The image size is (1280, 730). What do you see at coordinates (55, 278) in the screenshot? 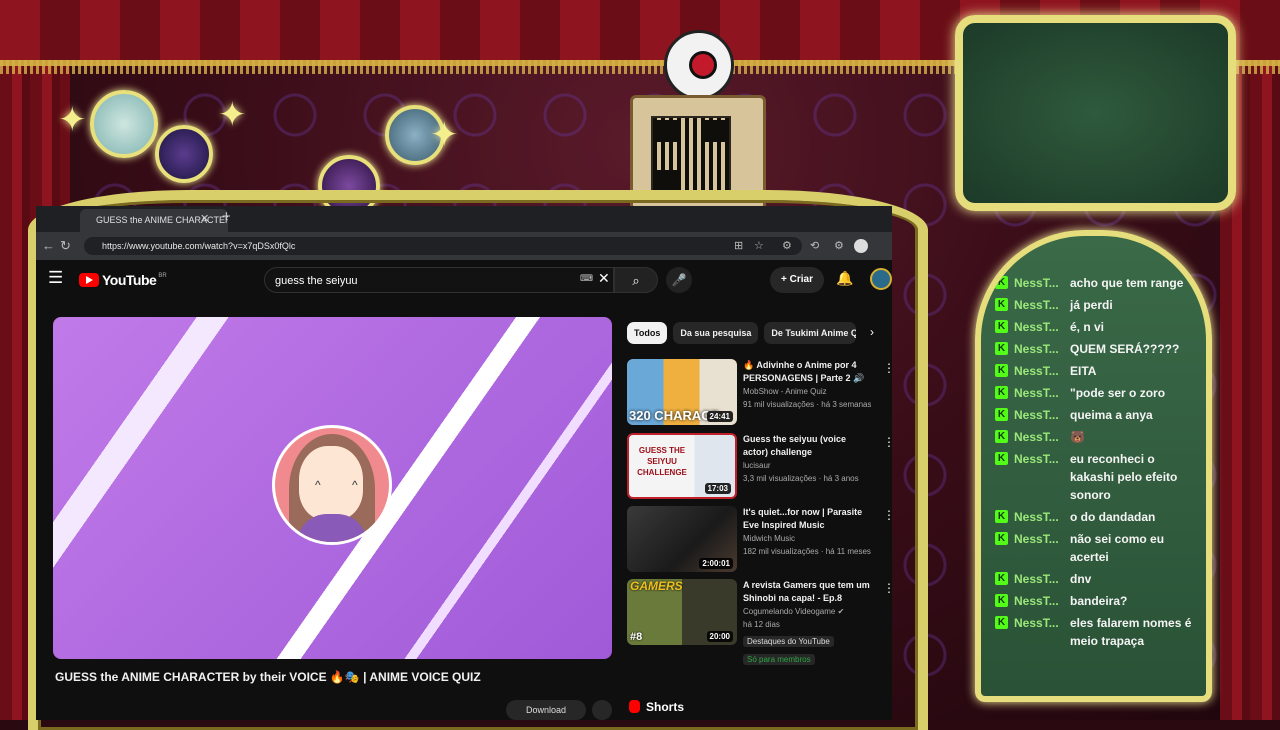
I see `menu-icon: ☰` at bounding box center [55, 278].